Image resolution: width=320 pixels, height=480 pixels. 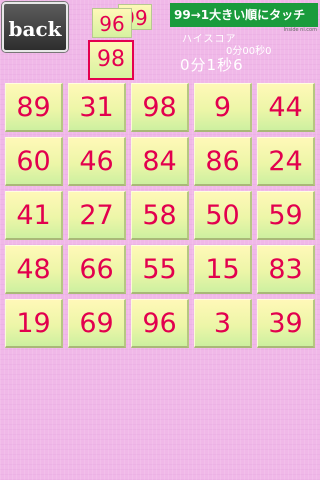 What do you see at coordinates (97, 161) in the screenshot?
I see `number-tile: 46` at bounding box center [97, 161].